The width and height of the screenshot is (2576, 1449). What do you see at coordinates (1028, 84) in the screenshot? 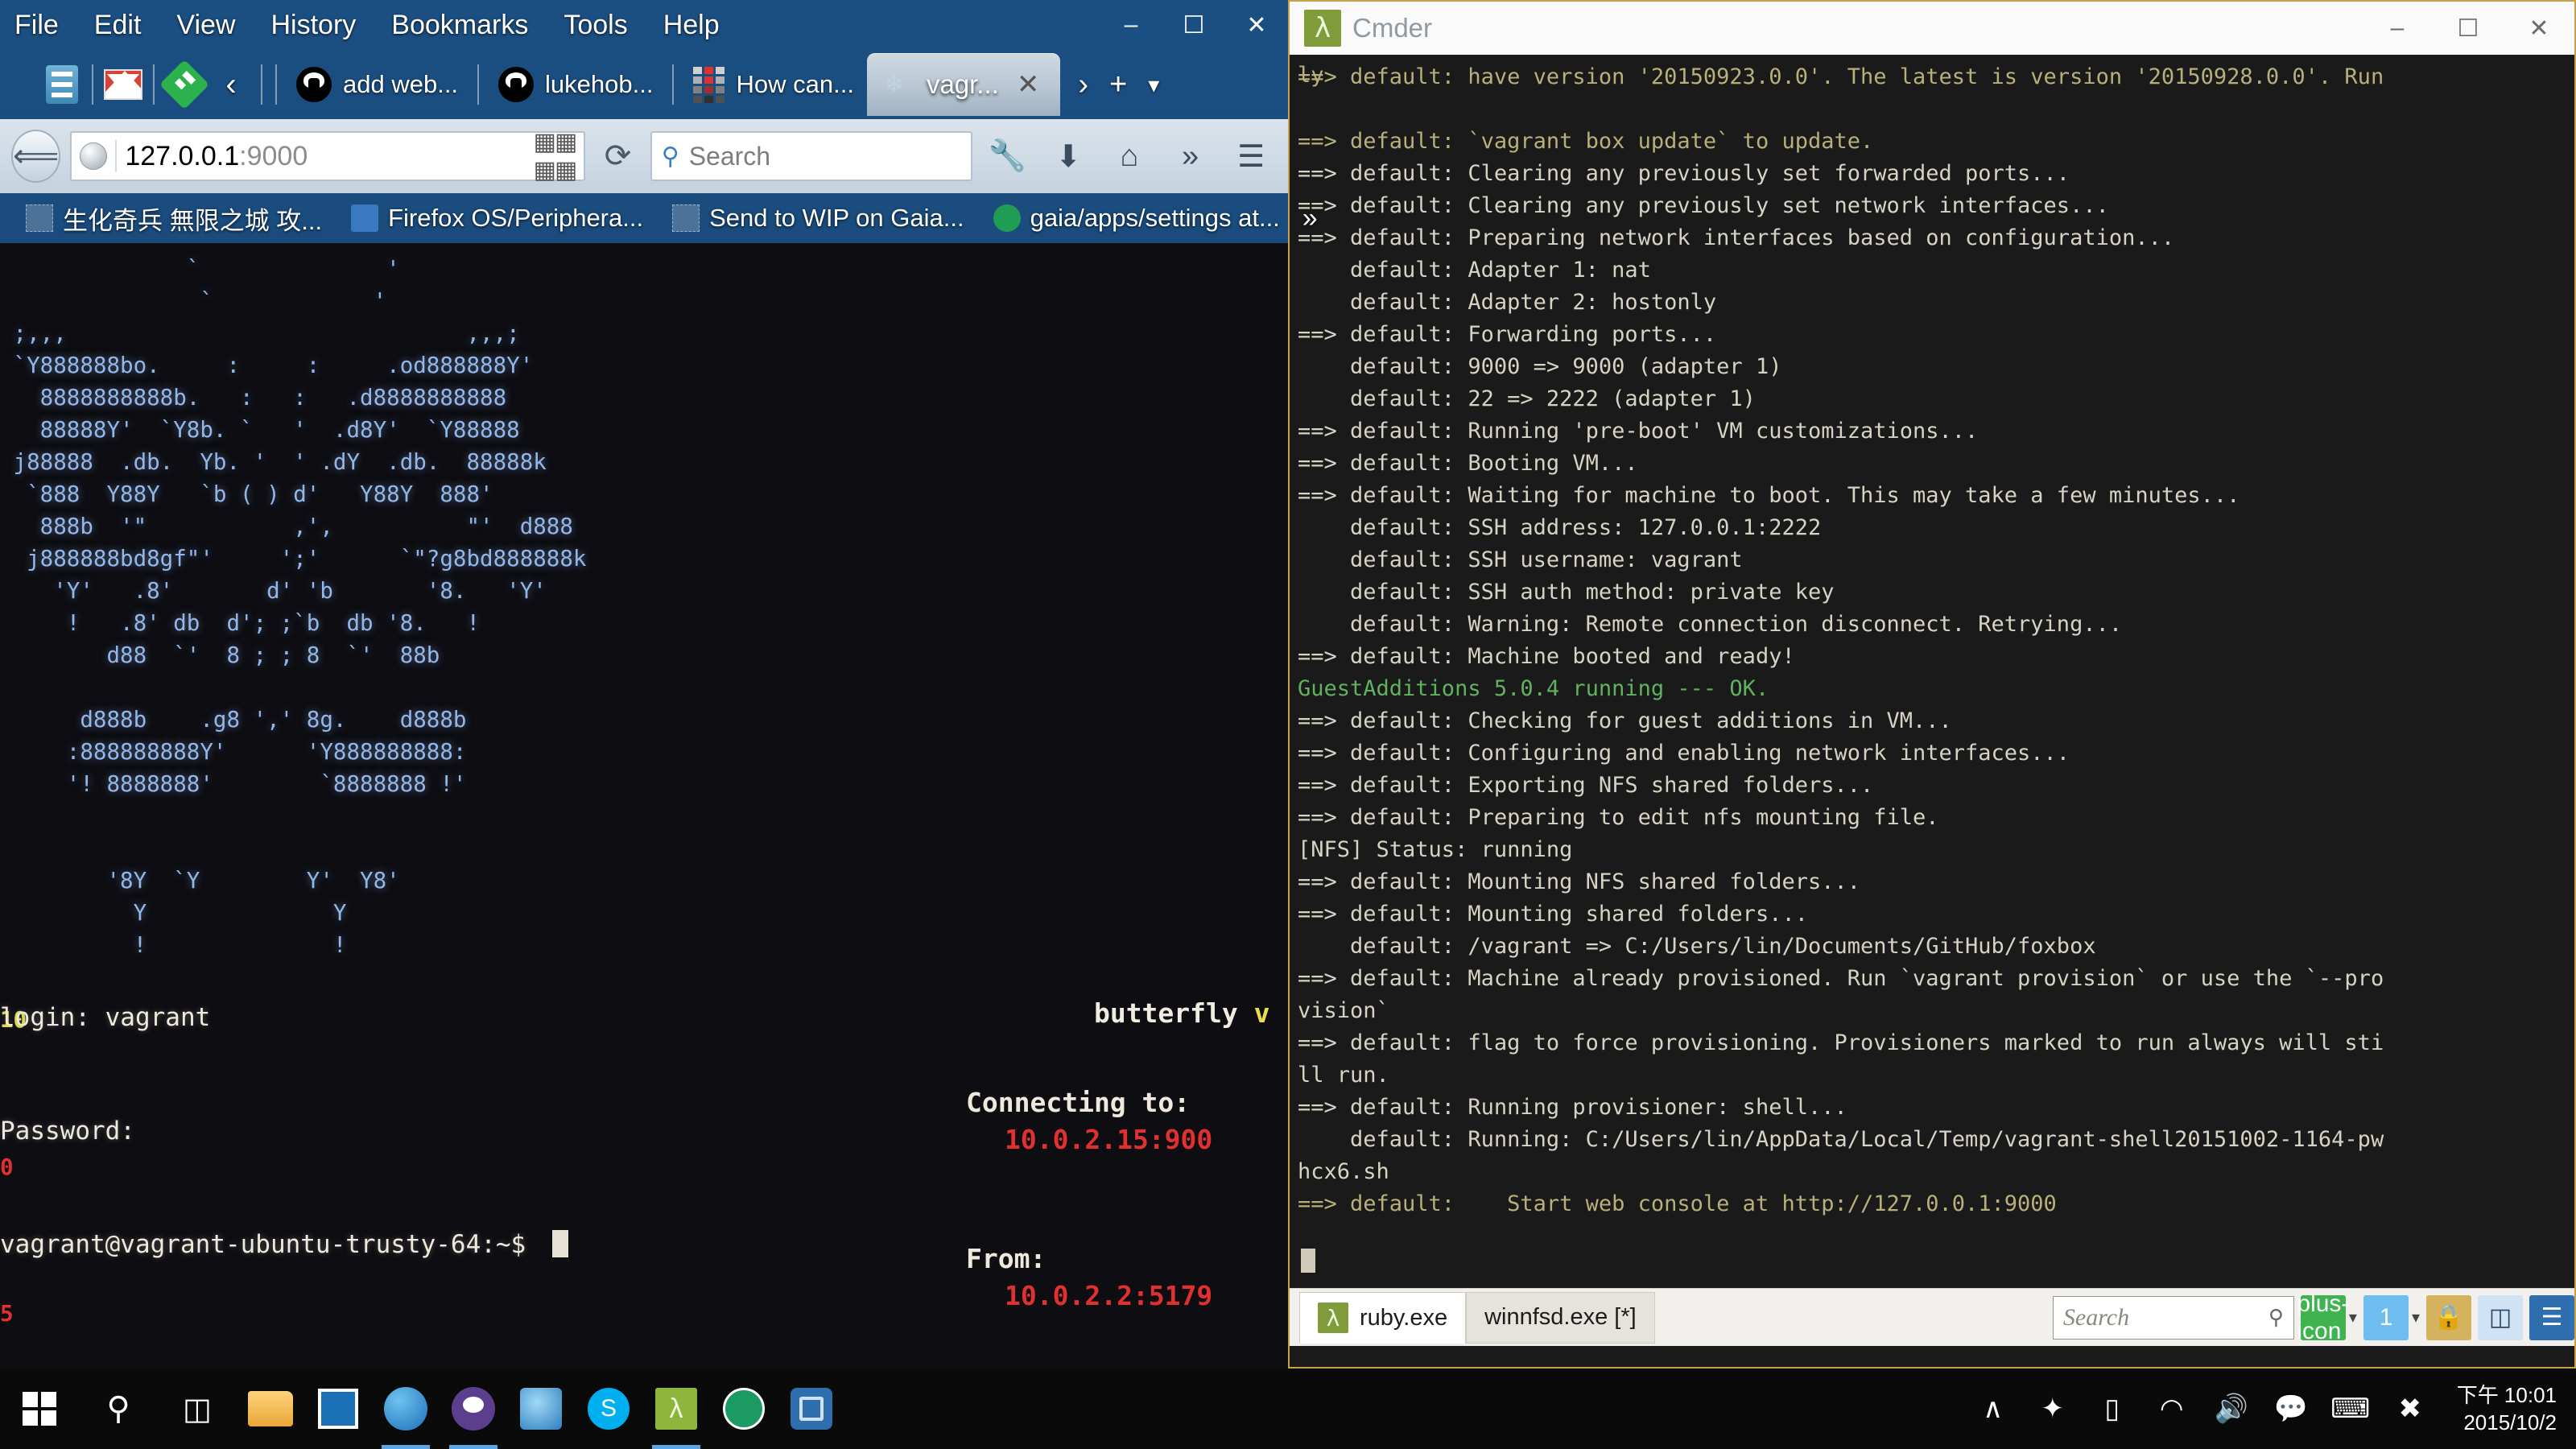
I see `tab-close-icon: ✕` at bounding box center [1028, 84].